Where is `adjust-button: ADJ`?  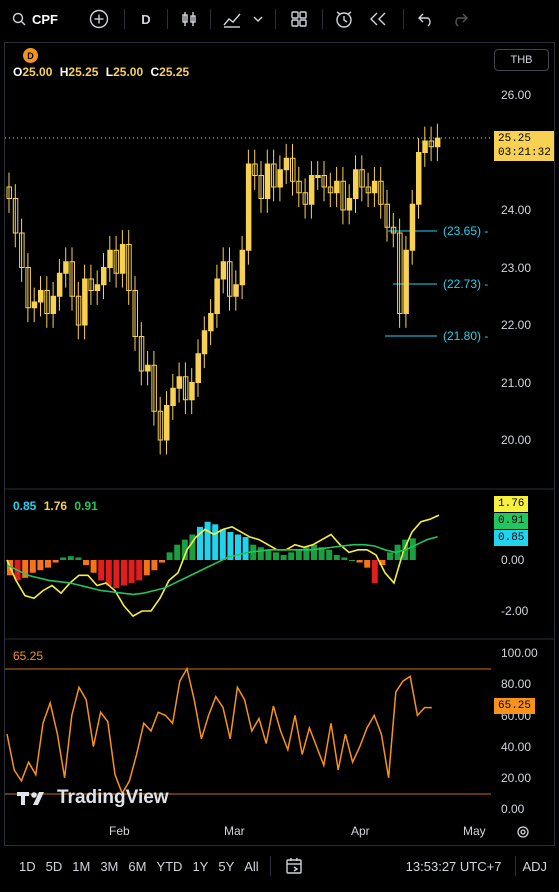 adjust-button: ADJ is located at coordinates (534, 866).